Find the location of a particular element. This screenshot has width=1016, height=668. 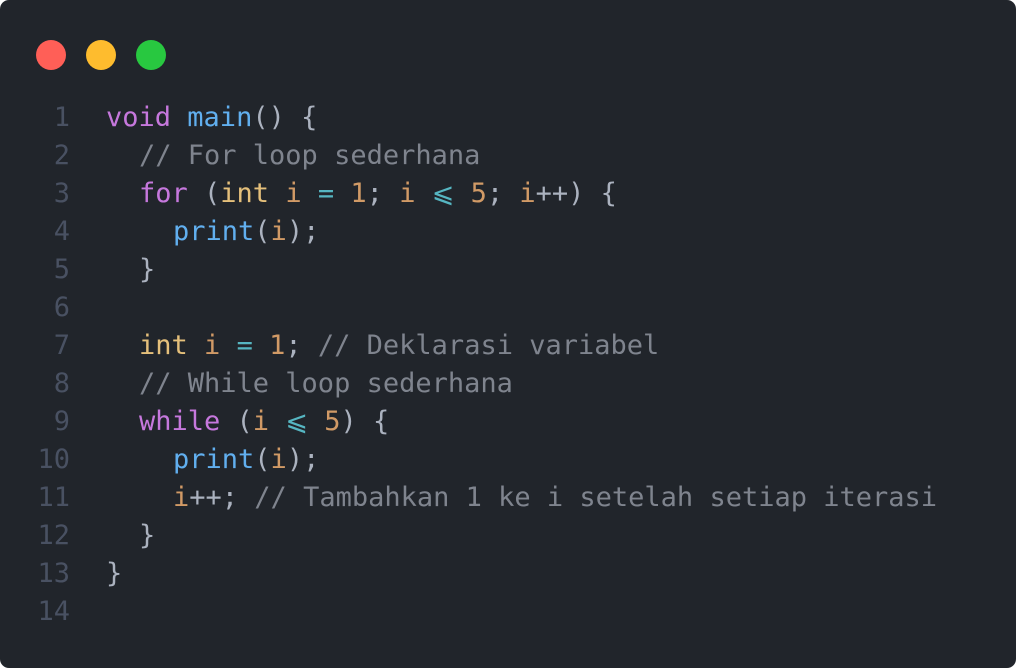

code-token: () { is located at coordinates (285, 117).